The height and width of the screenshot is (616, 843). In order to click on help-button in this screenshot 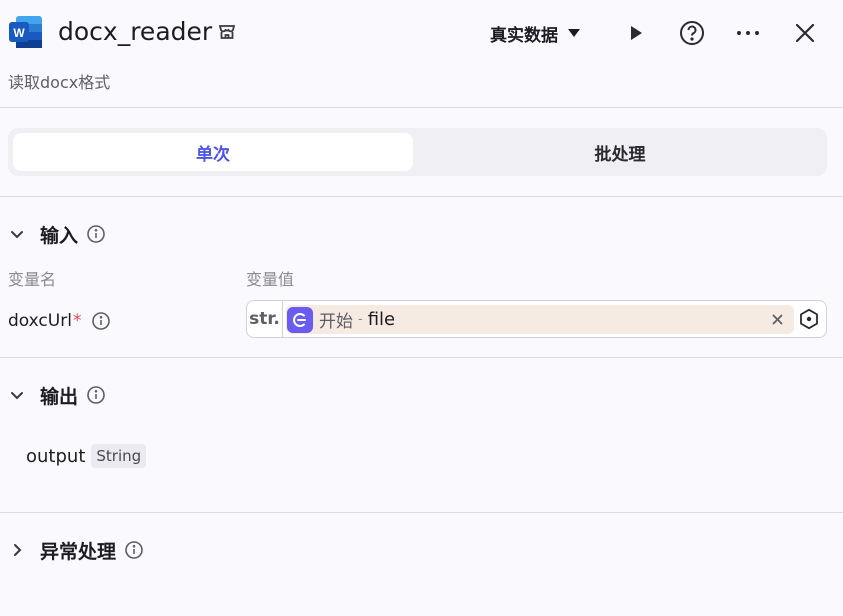, I will do `click(692, 33)`.